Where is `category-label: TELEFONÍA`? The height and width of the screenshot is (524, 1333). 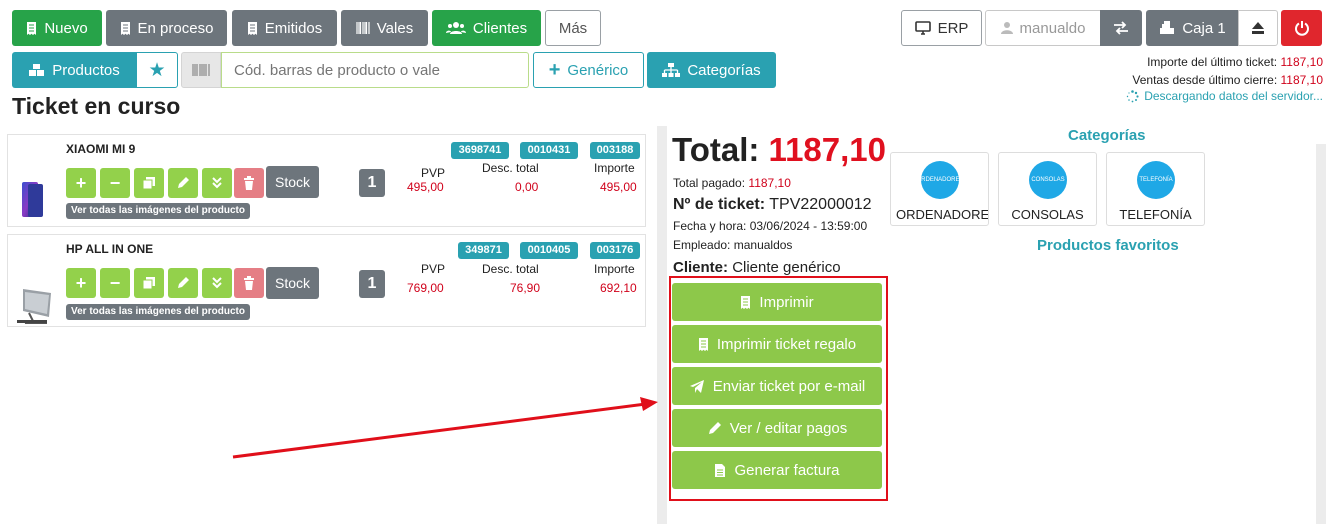
category-label: TELEFONÍA is located at coordinates (1155, 214).